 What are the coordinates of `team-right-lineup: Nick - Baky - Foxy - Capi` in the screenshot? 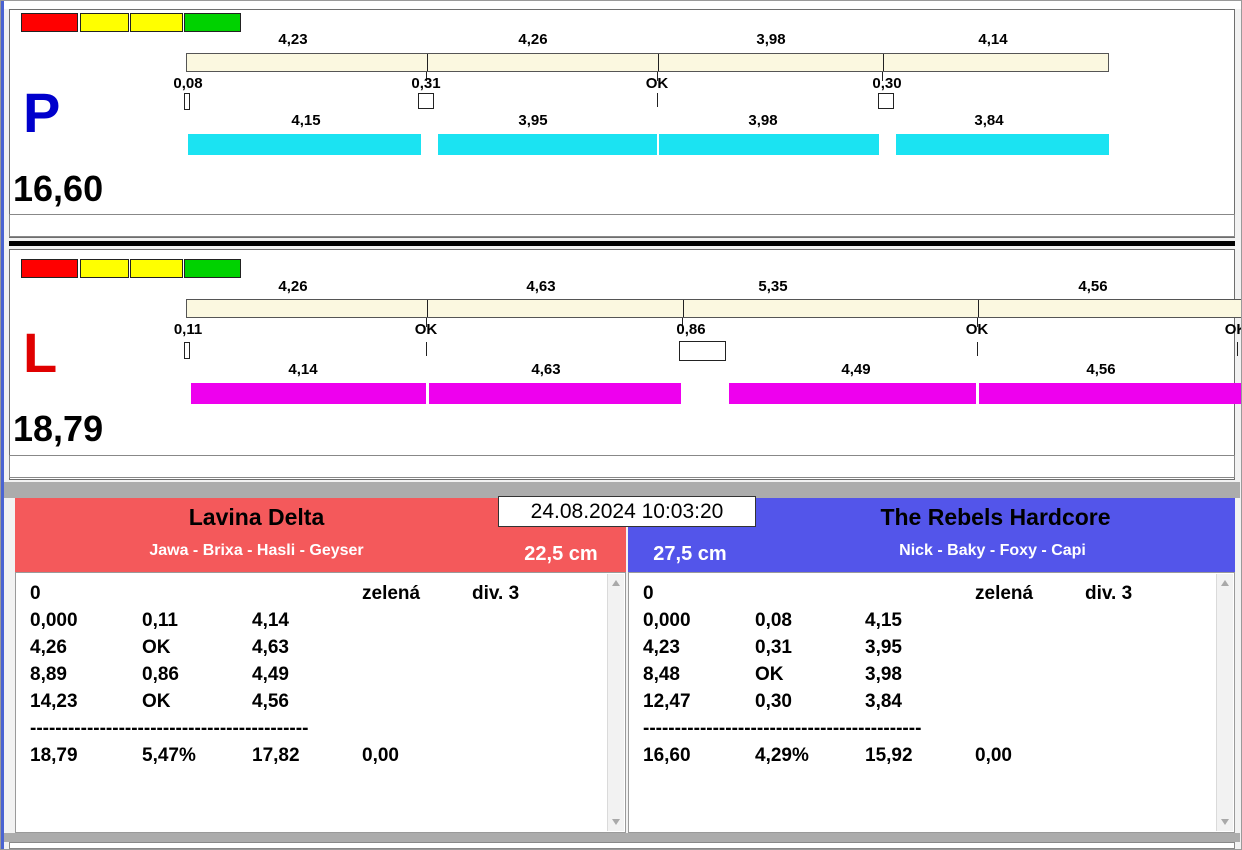 It's located at (992, 550).